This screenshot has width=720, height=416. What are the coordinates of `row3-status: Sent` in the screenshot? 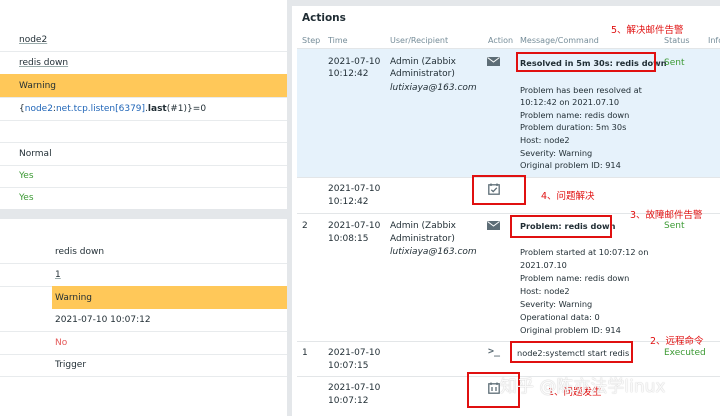 It's located at (674, 226).